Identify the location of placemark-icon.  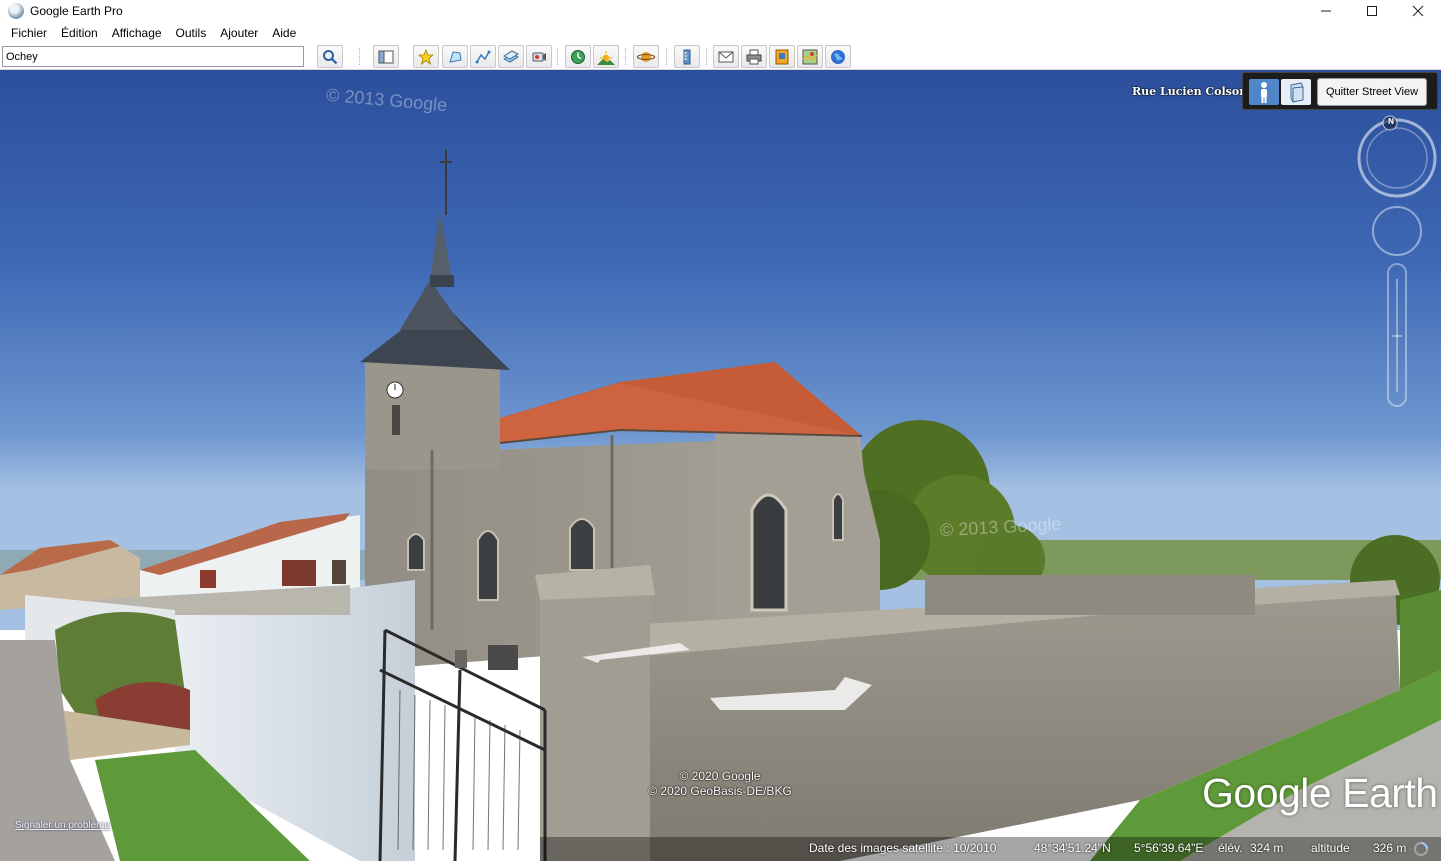
(426, 56).